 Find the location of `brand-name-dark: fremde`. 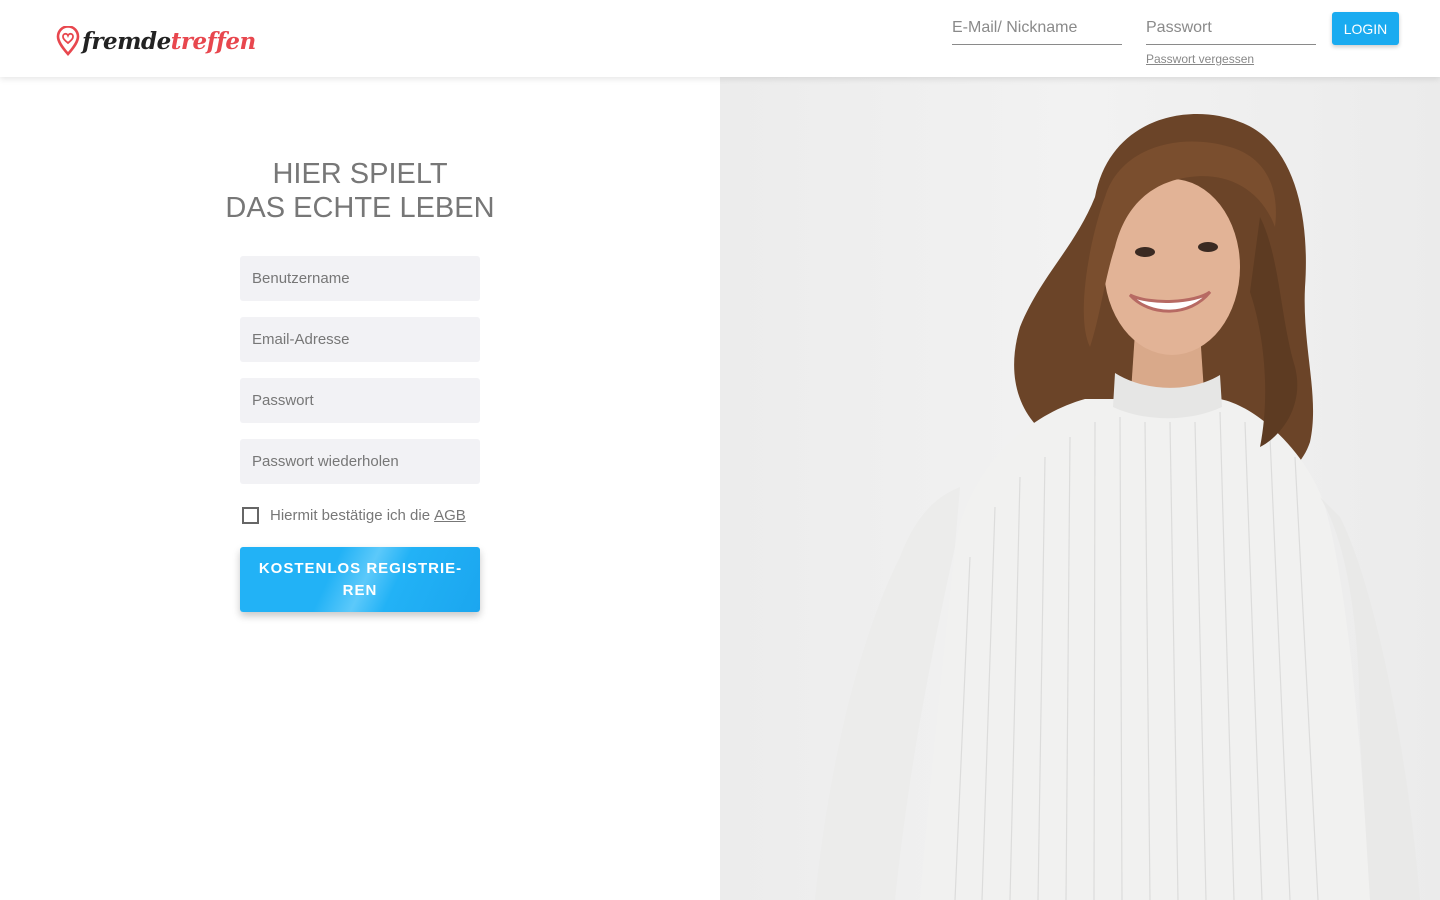

brand-name-dark: fremde is located at coordinates (126, 41).